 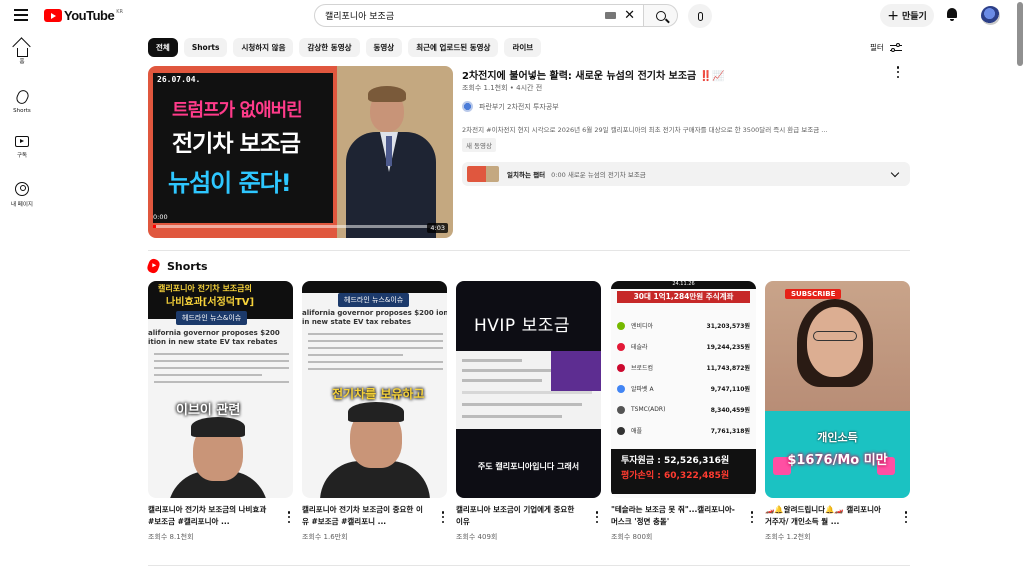 I want to click on short-thumb-caption: 주도 캘리포니아입니다 그래서, so click(x=528, y=466).